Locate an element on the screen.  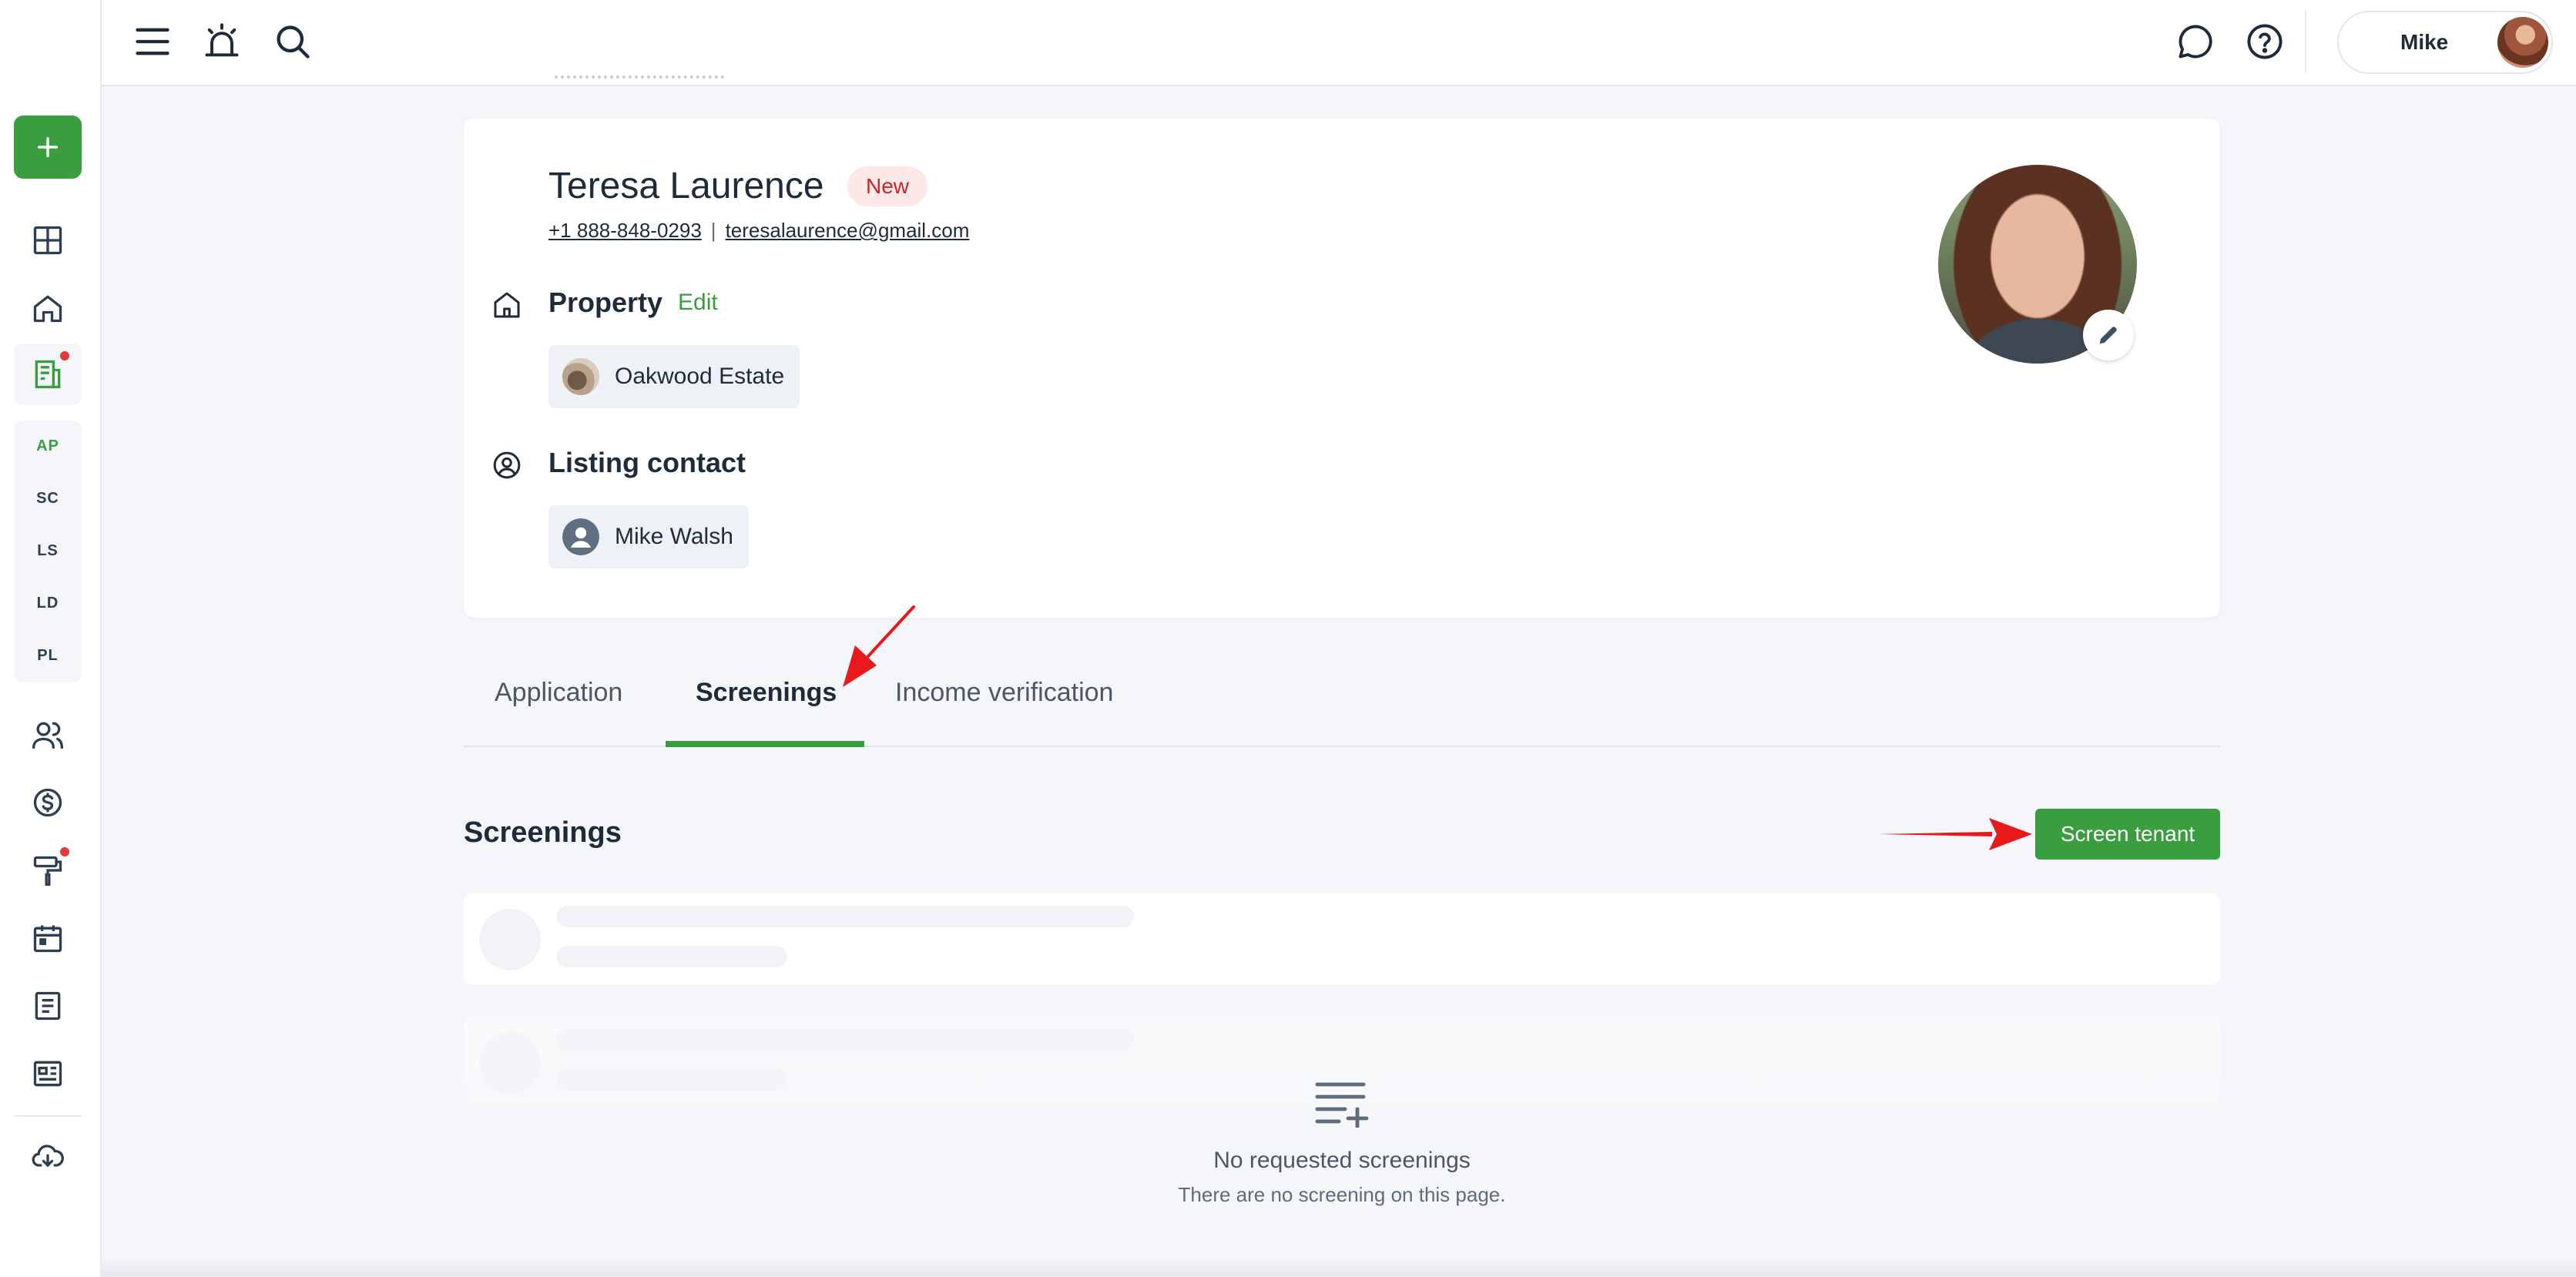
sidebar: AP SC LS LD PL is located at coordinates (51, 638).